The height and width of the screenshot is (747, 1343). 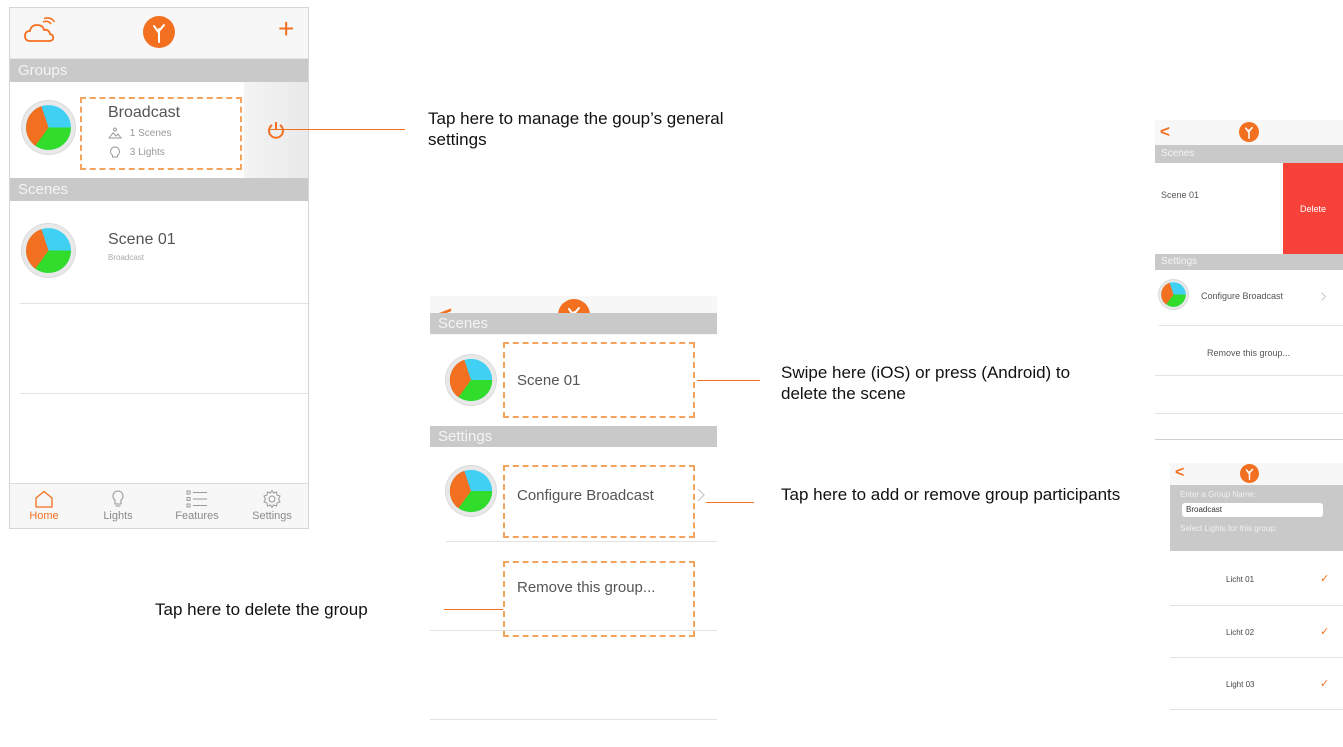 What do you see at coordinates (118, 516) in the screenshot?
I see `tab-label: Lights` at bounding box center [118, 516].